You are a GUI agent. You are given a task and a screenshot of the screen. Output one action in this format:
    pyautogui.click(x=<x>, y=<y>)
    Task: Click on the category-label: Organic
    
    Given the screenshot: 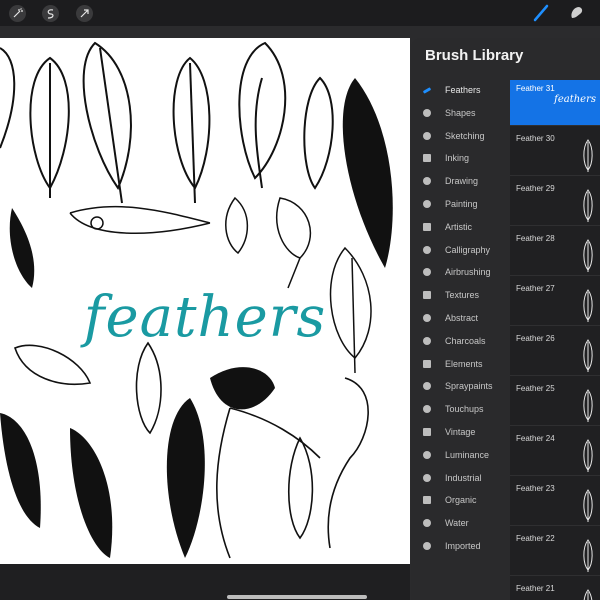 What is the action you would take?
    pyautogui.click(x=461, y=500)
    